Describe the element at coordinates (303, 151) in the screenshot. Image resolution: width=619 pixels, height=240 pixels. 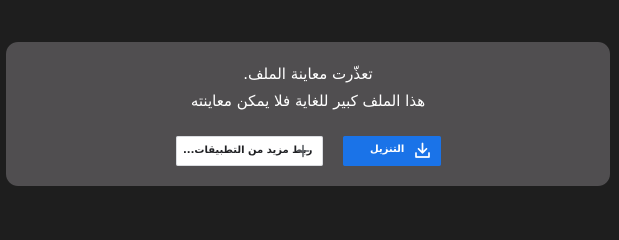
I see `plus-icon` at that location.